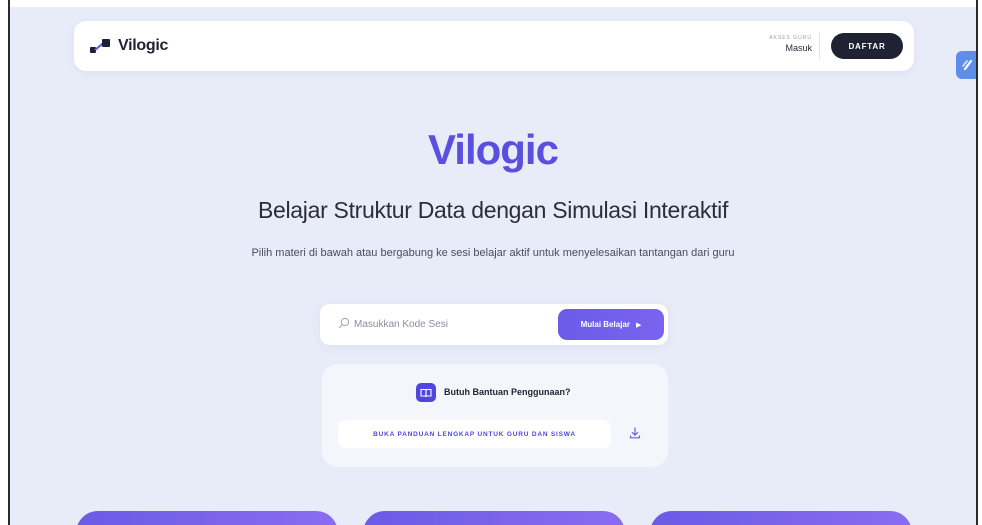 The width and height of the screenshot is (982, 525). Describe the element at coordinates (494, 46) in the screenshot. I see `navbar: Vilogic AKSES GURU Masuk DAFTAR` at that location.